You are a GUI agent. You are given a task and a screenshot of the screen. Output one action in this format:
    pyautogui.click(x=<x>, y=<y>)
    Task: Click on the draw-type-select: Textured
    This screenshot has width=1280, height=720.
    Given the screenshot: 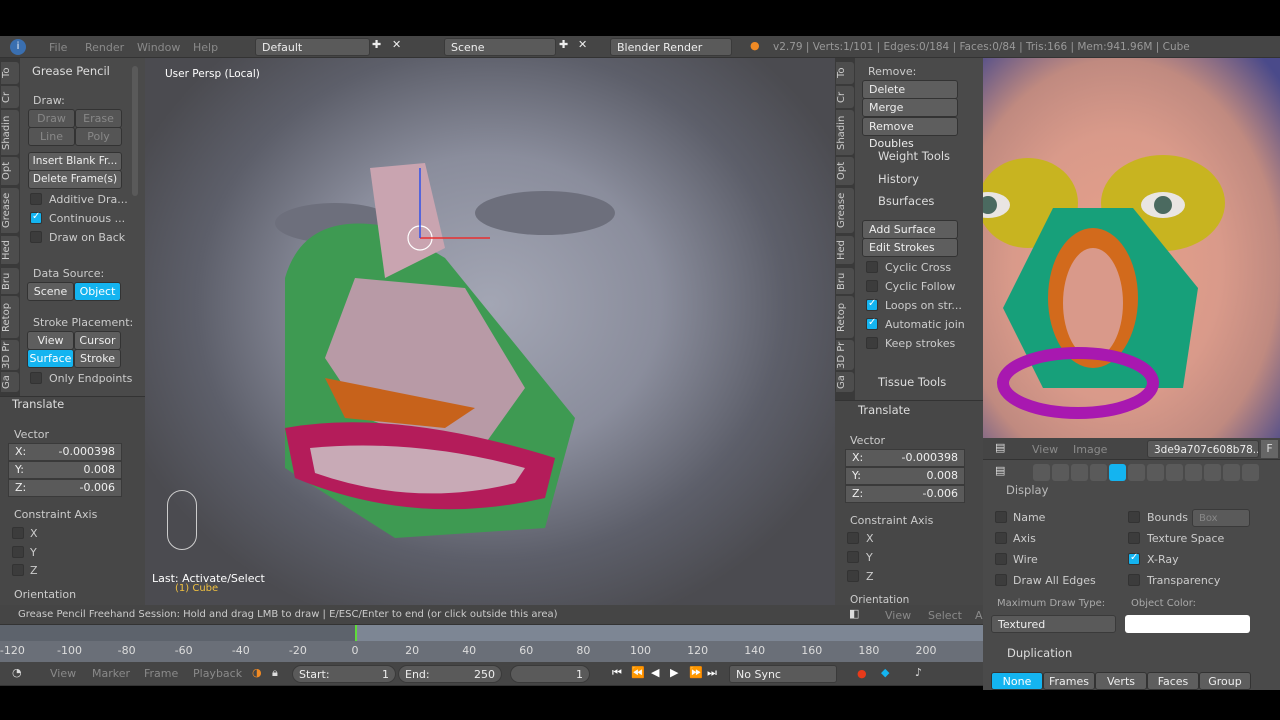 What is the action you would take?
    pyautogui.click(x=1053, y=624)
    